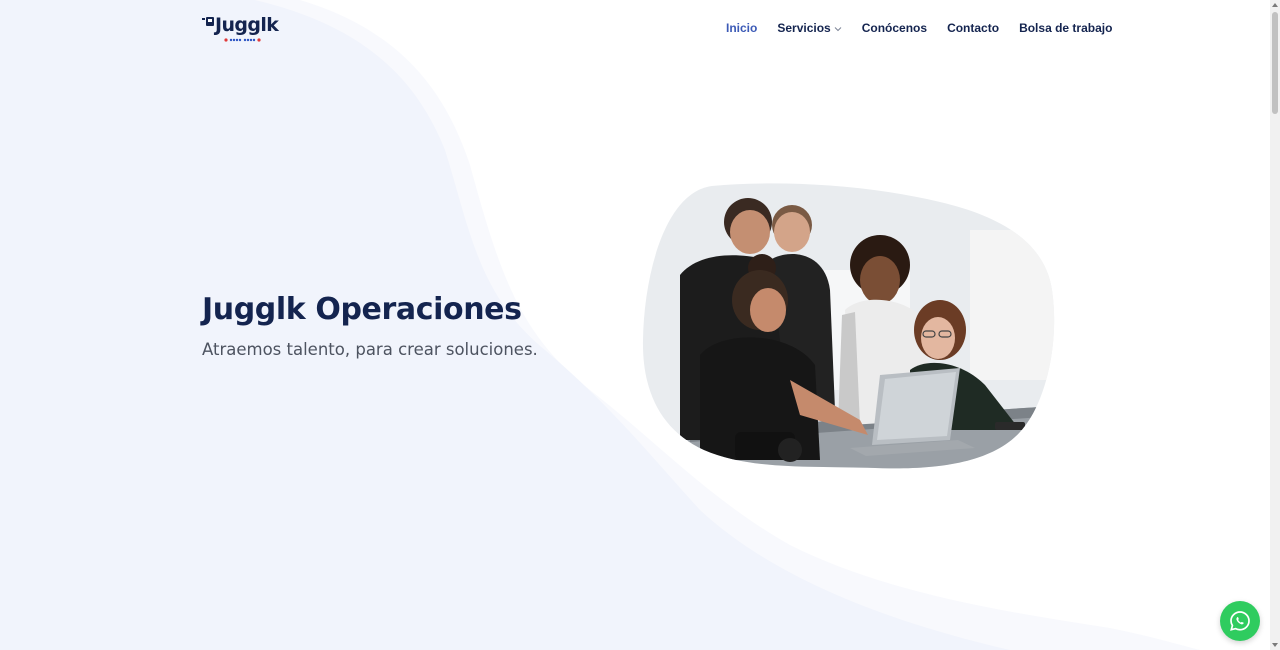 This screenshot has height=650, width=1280. I want to click on logo-mark-icon, so click(208, 21).